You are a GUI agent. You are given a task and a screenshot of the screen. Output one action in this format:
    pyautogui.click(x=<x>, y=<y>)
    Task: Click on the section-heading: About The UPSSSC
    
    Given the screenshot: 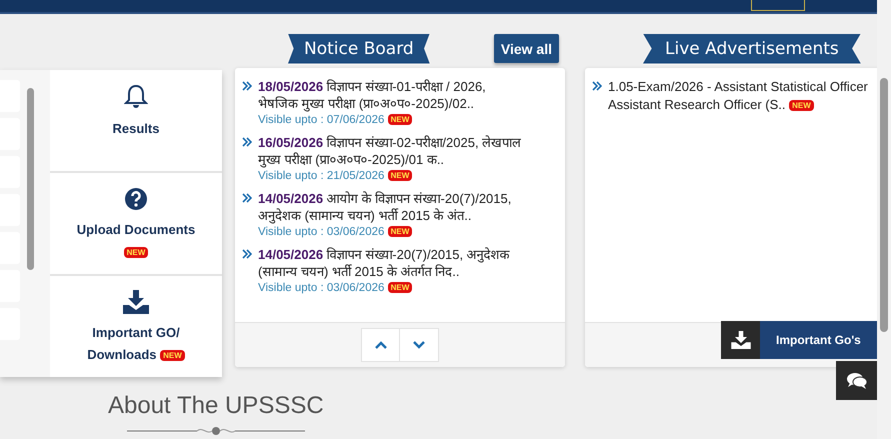 What is the action you would take?
    pyautogui.click(x=216, y=406)
    